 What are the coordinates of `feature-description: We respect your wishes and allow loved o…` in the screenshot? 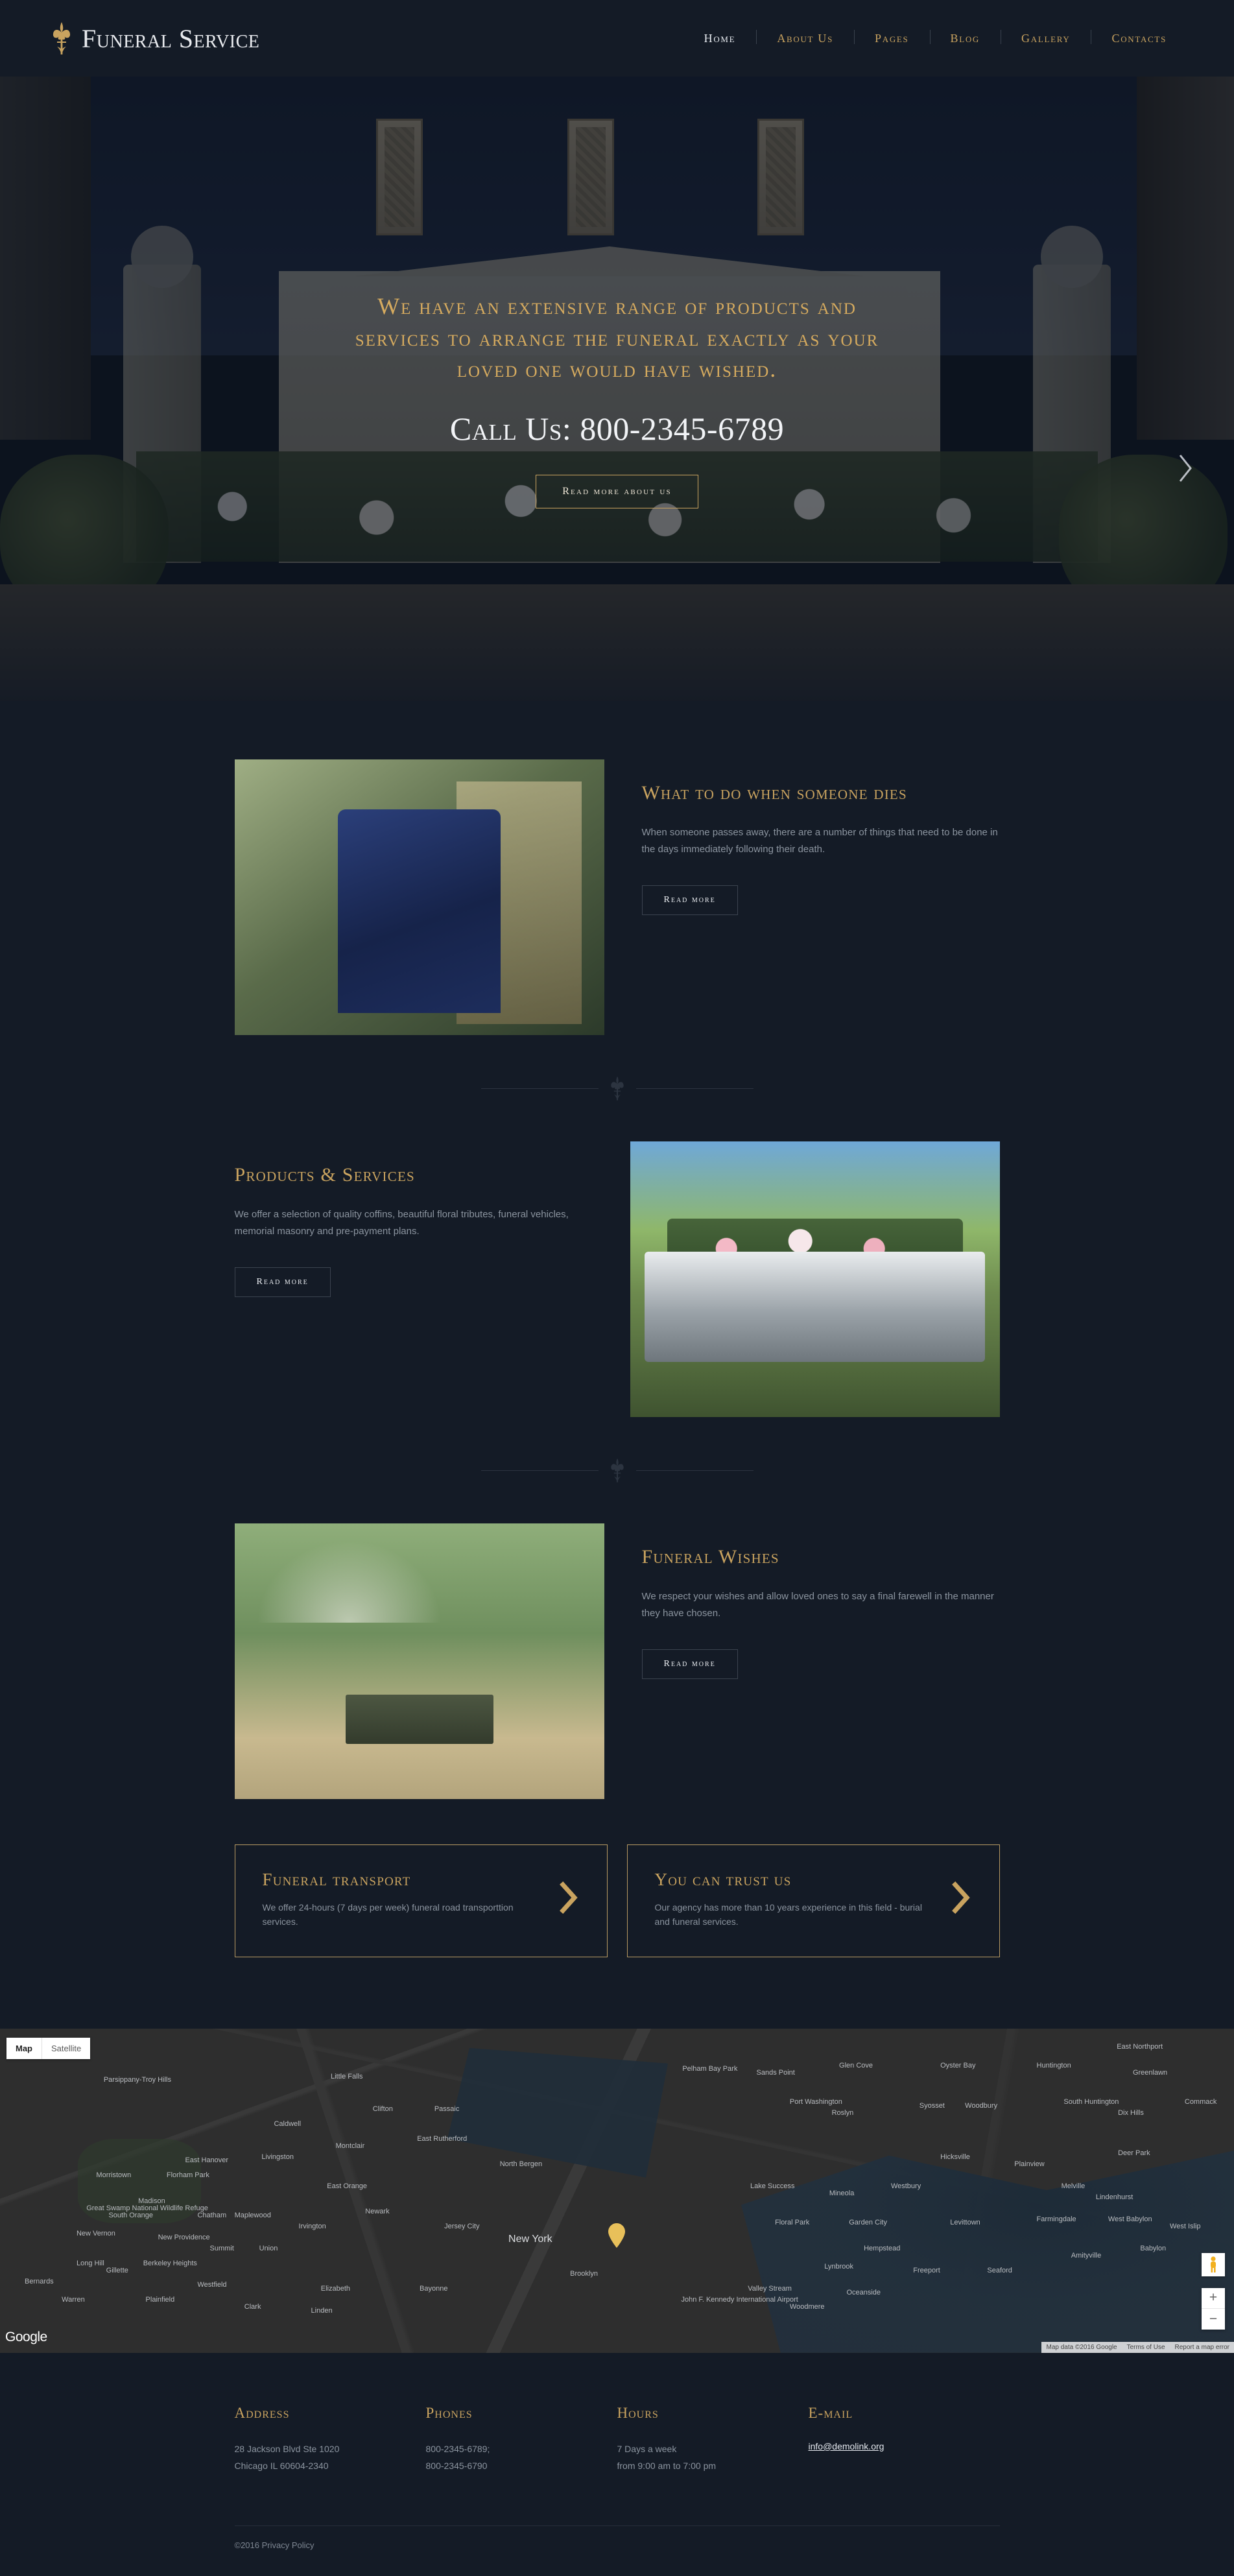 It's located at (817, 1604).